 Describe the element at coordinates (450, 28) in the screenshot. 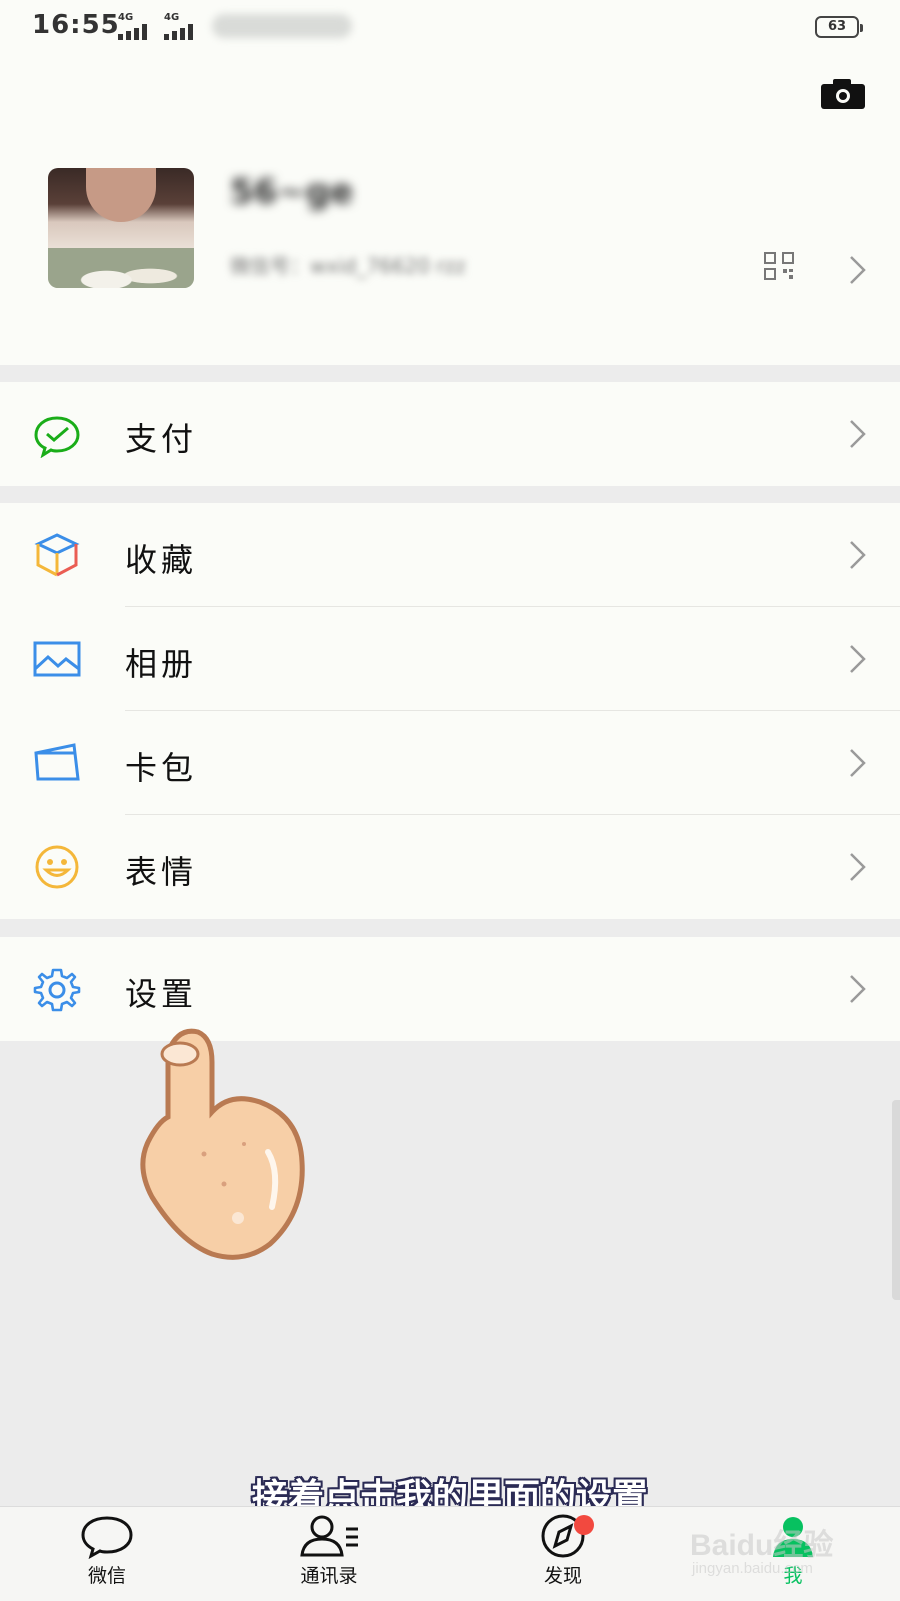

I see `status-bar: 16:55 4G 4G 63` at that location.